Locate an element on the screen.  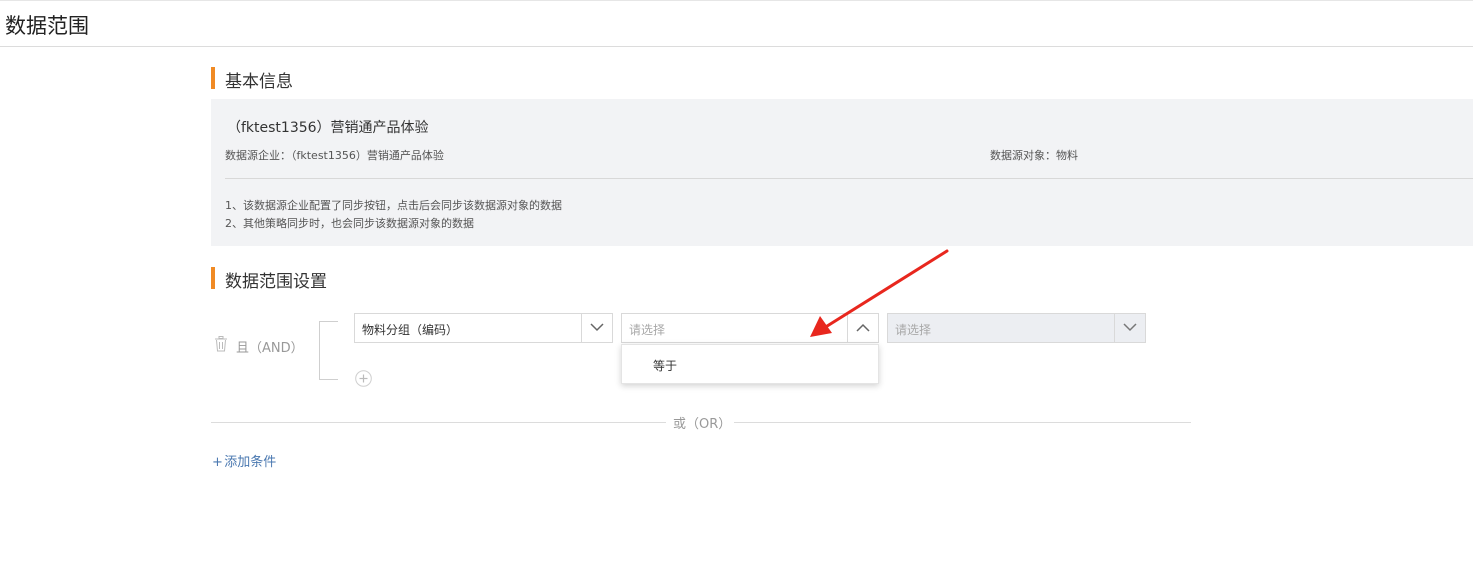
or-divider-line-left is located at coordinates (438, 422).